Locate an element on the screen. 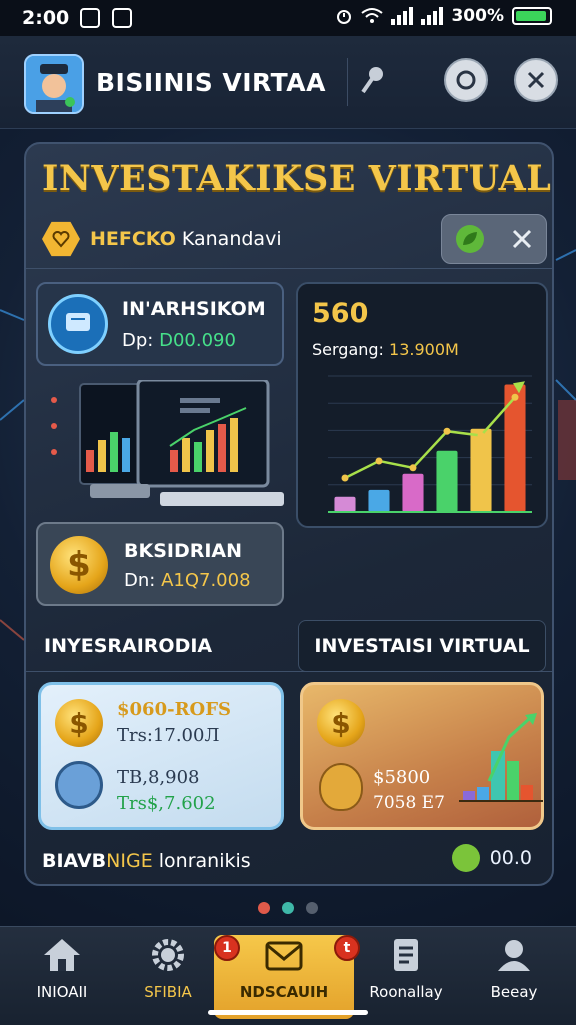  footer-accent: NIGE is located at coordinates (129, 861).